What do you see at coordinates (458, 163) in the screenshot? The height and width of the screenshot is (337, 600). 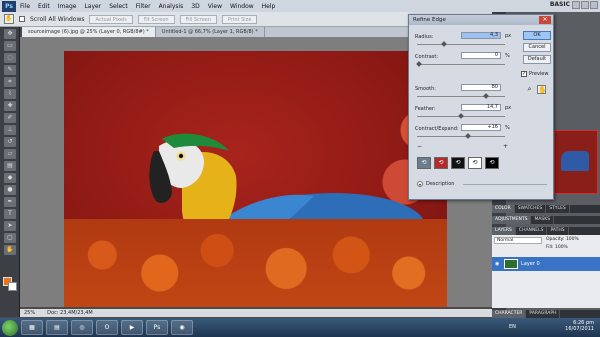 I see `black-matte-mode-icon: ⟲` at bounding box center [458, 163].